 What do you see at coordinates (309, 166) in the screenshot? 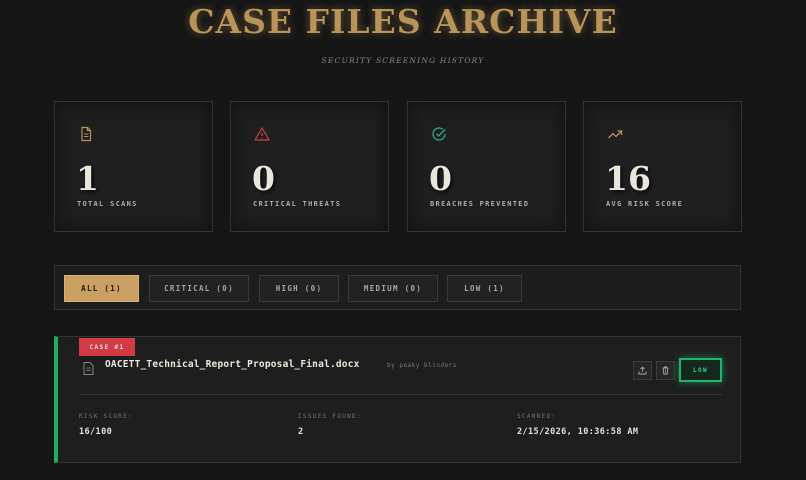
I see `stat-card-critical-threats: 0 CRITICAL THREATS` at bounding box center [309, 166].